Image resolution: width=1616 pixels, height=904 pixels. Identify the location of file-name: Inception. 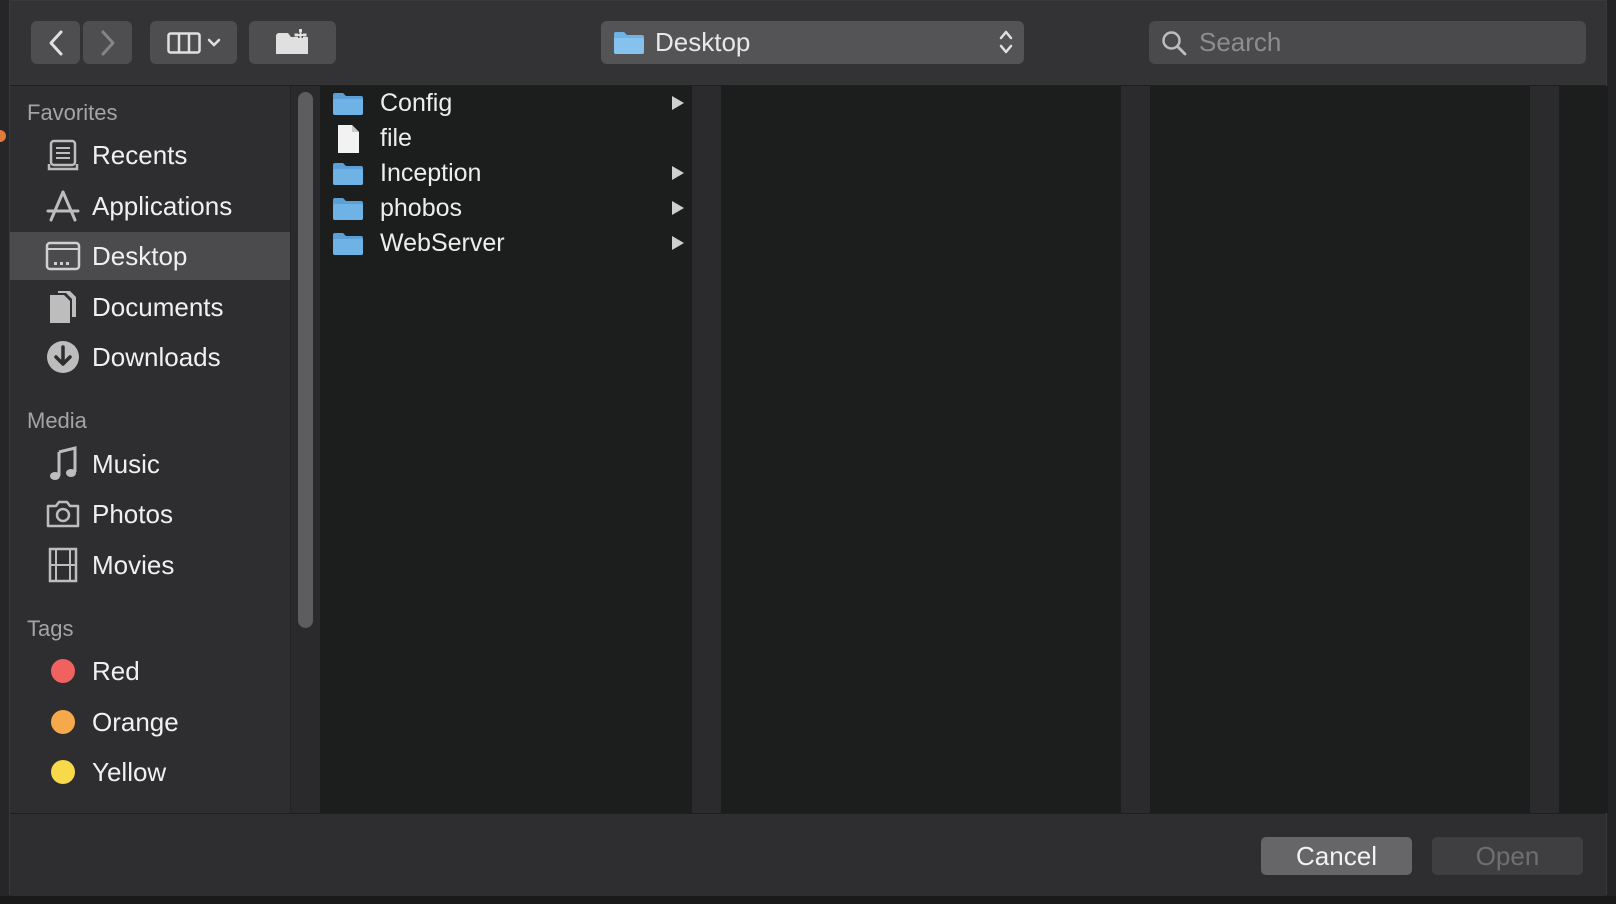
(431, 173).